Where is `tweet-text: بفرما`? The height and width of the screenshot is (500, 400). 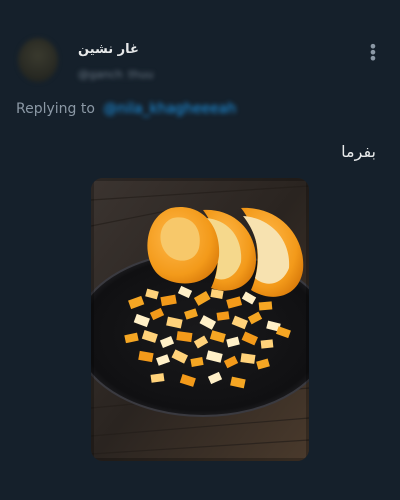
tweet-text: بفرما is located at coordinates (358, 151).